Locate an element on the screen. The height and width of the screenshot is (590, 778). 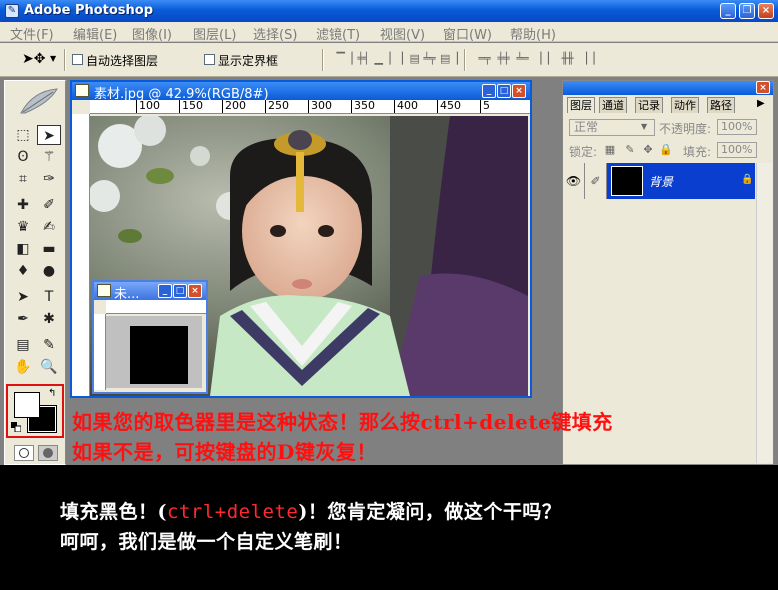
tab-channels: 通道 is located at coordinates (613, 105).